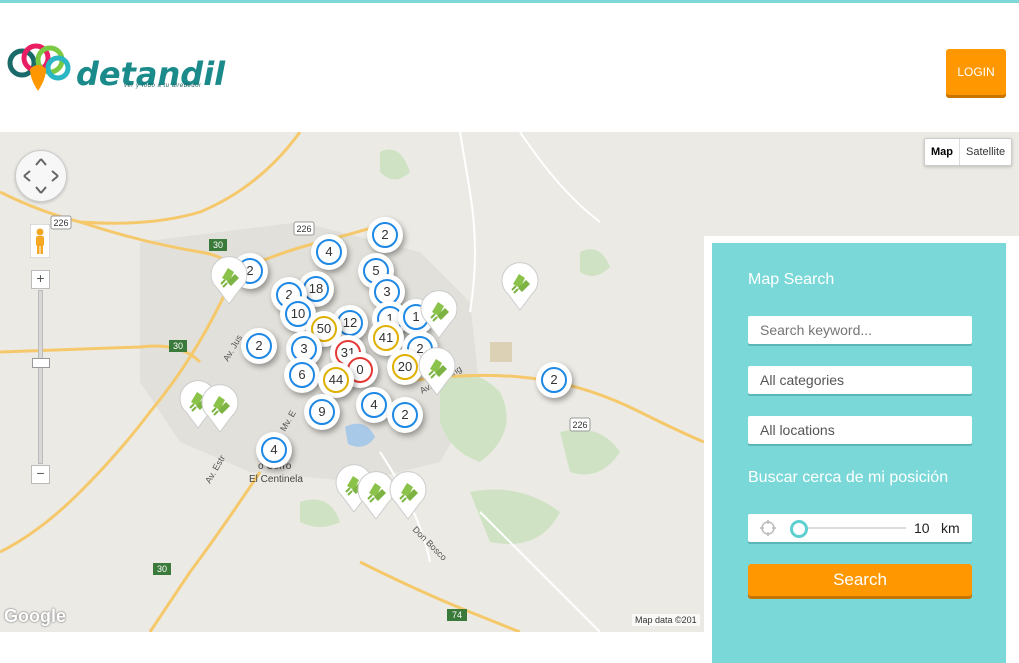 This screenshot has width=1019, height=663. I want to click on crosshair-icon, so click(768, 528).